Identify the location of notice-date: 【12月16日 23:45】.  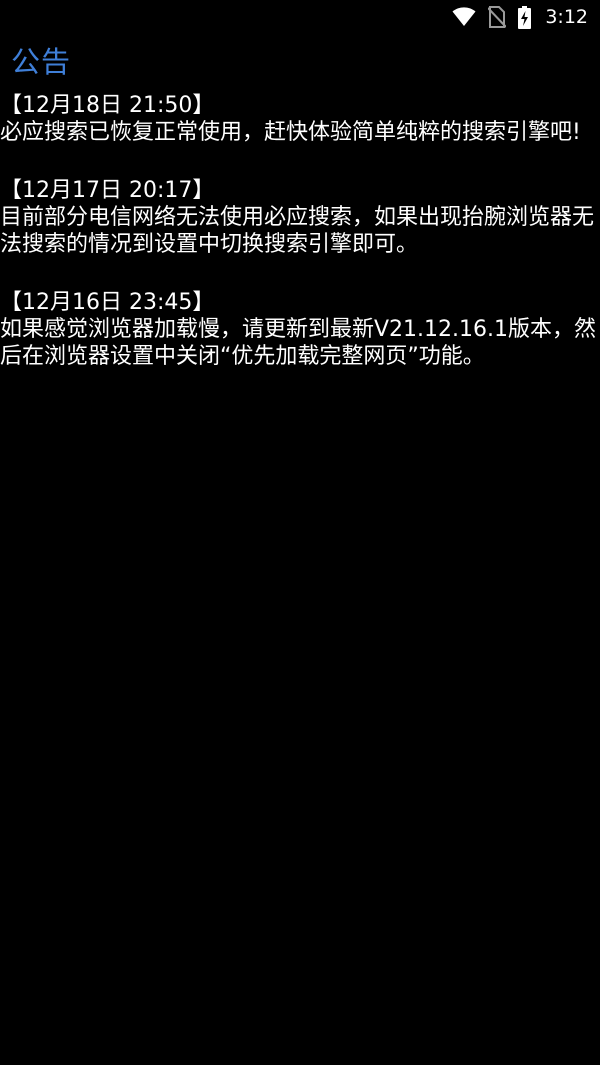
(107, 302).